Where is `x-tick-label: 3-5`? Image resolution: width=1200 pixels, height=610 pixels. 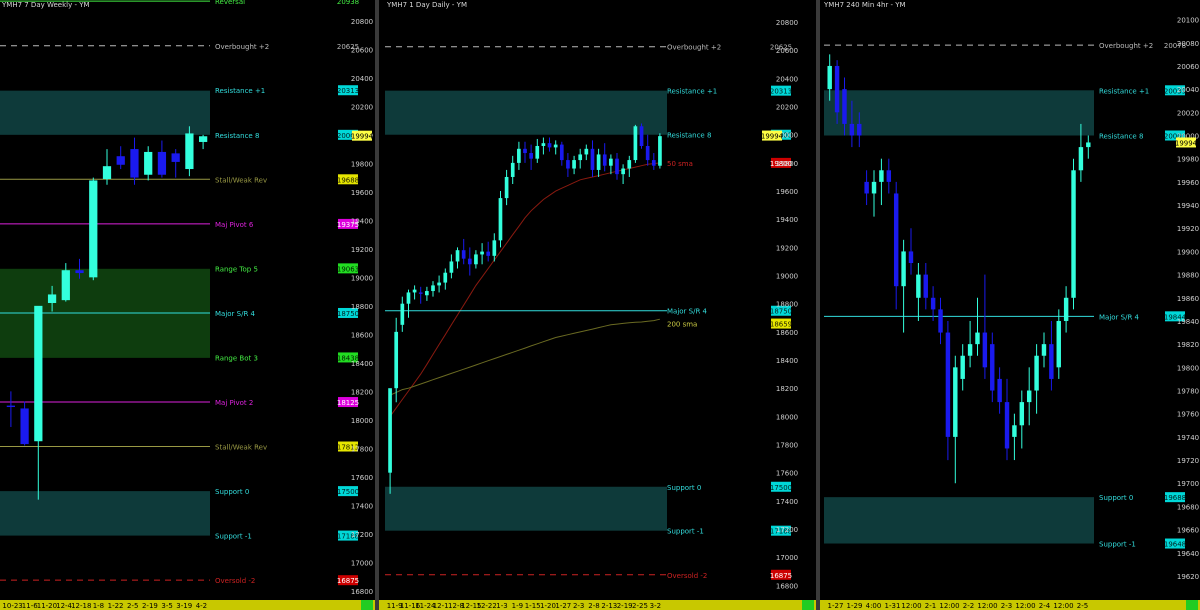 x-tick-label: 3-5 is located at coordinates (166, 606).